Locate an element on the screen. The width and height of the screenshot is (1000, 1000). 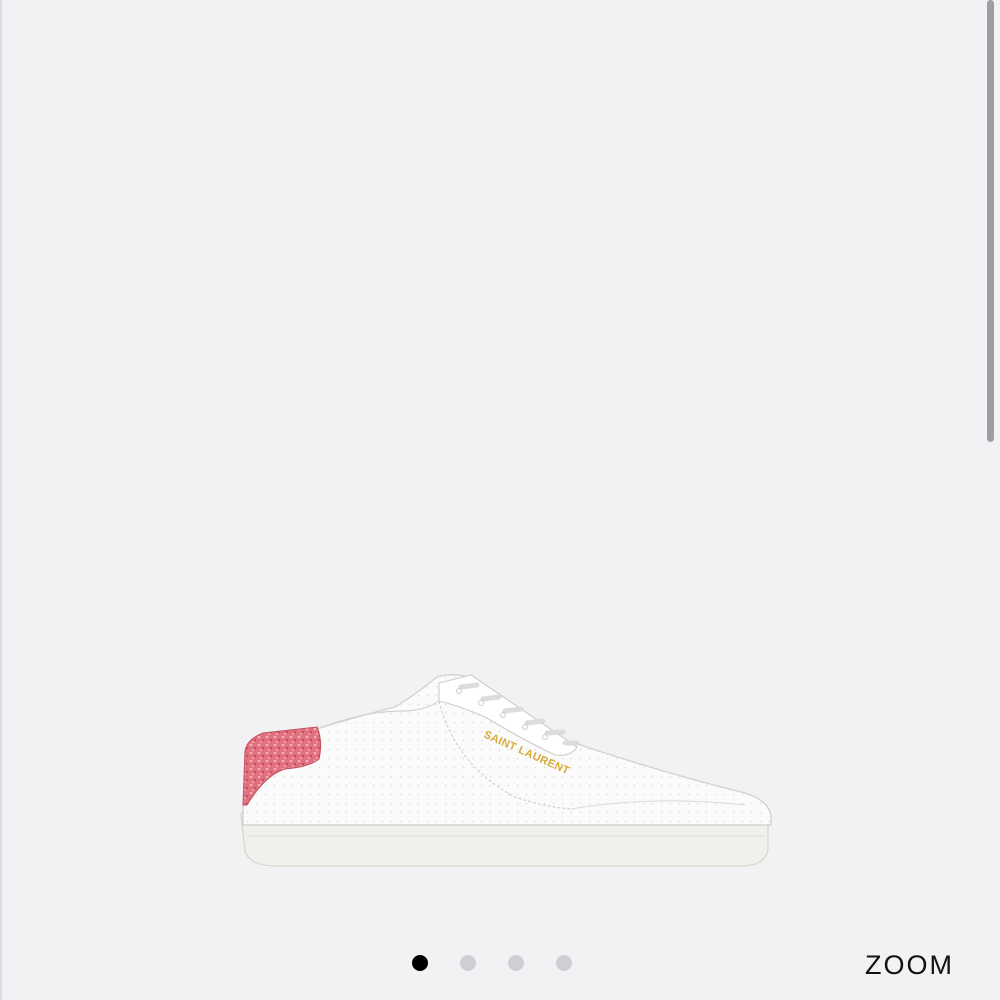
zoom-button: ZOOM is located at coordinates (909, 965).